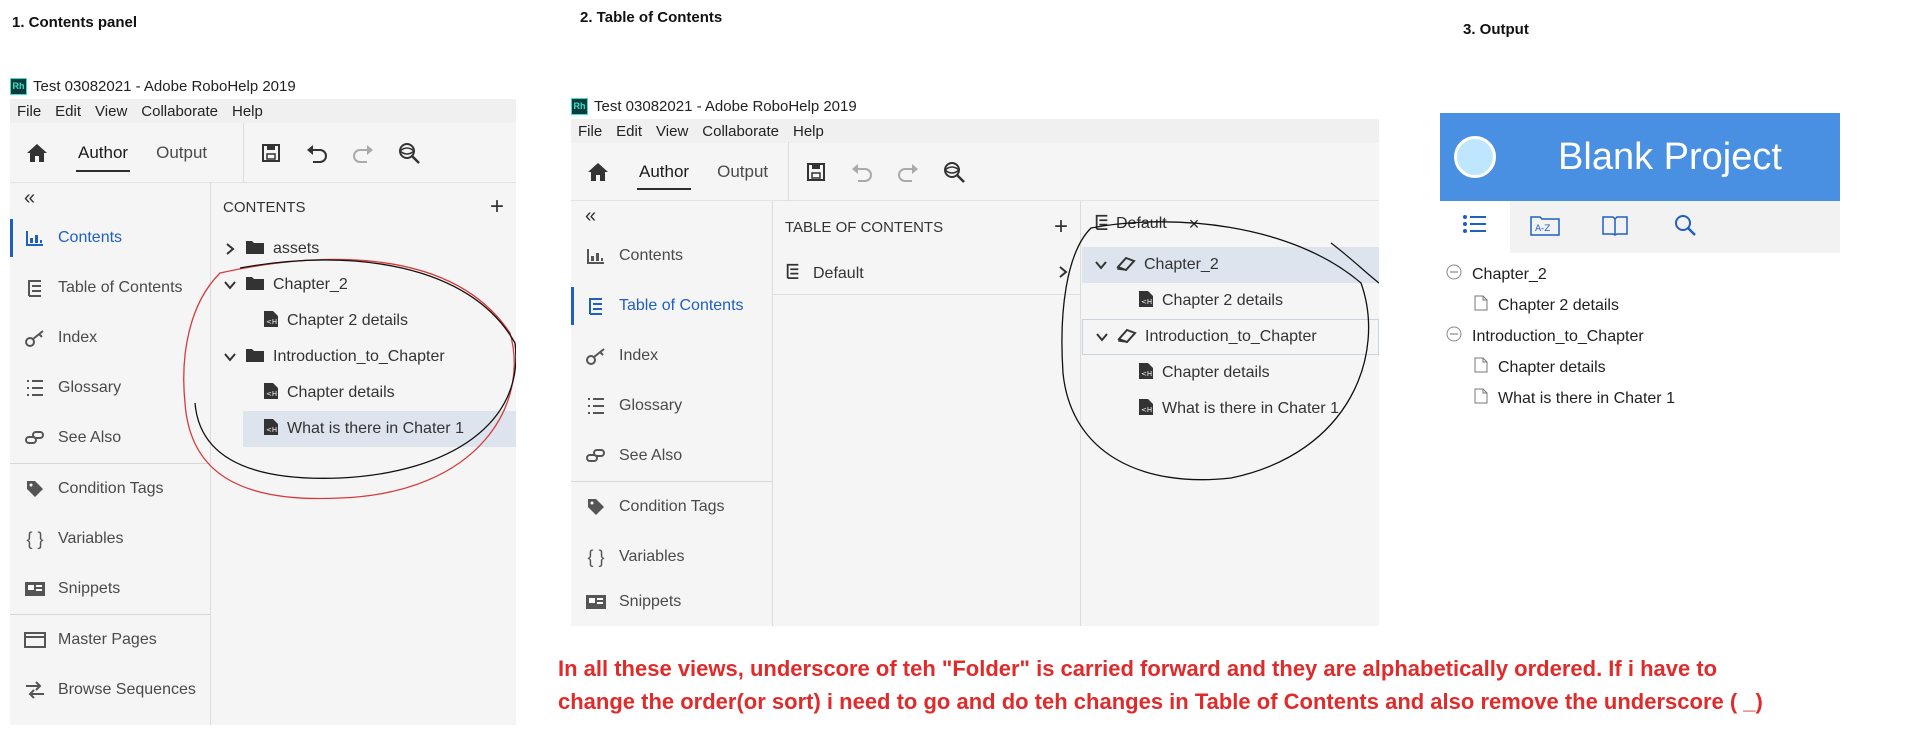  Describe the element at coordinates (1640, 336) in the screenshot. I see `output-book-row: Introduction_to_Chapter` at that location.